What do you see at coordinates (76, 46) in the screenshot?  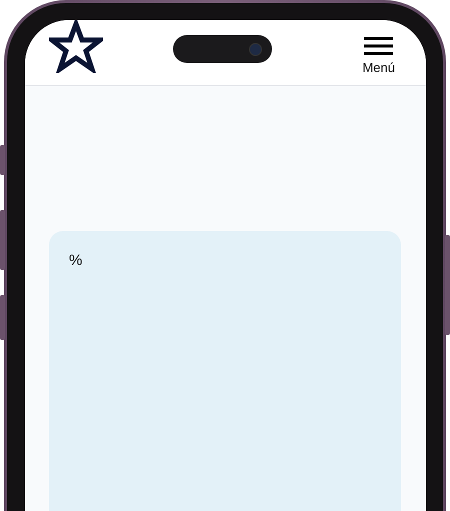 I see `star-logo-icon` at bounding box center [76, 46].